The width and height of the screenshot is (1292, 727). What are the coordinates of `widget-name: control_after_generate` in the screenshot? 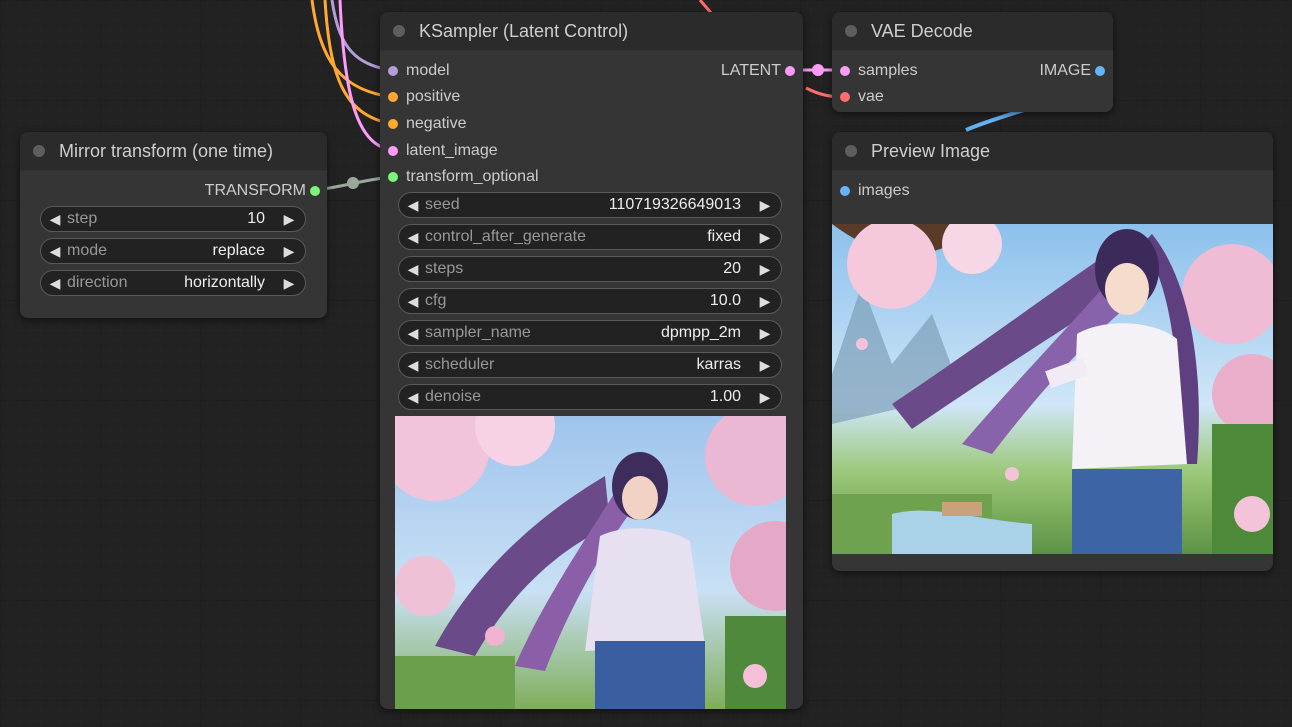 It's located at (505, 236).